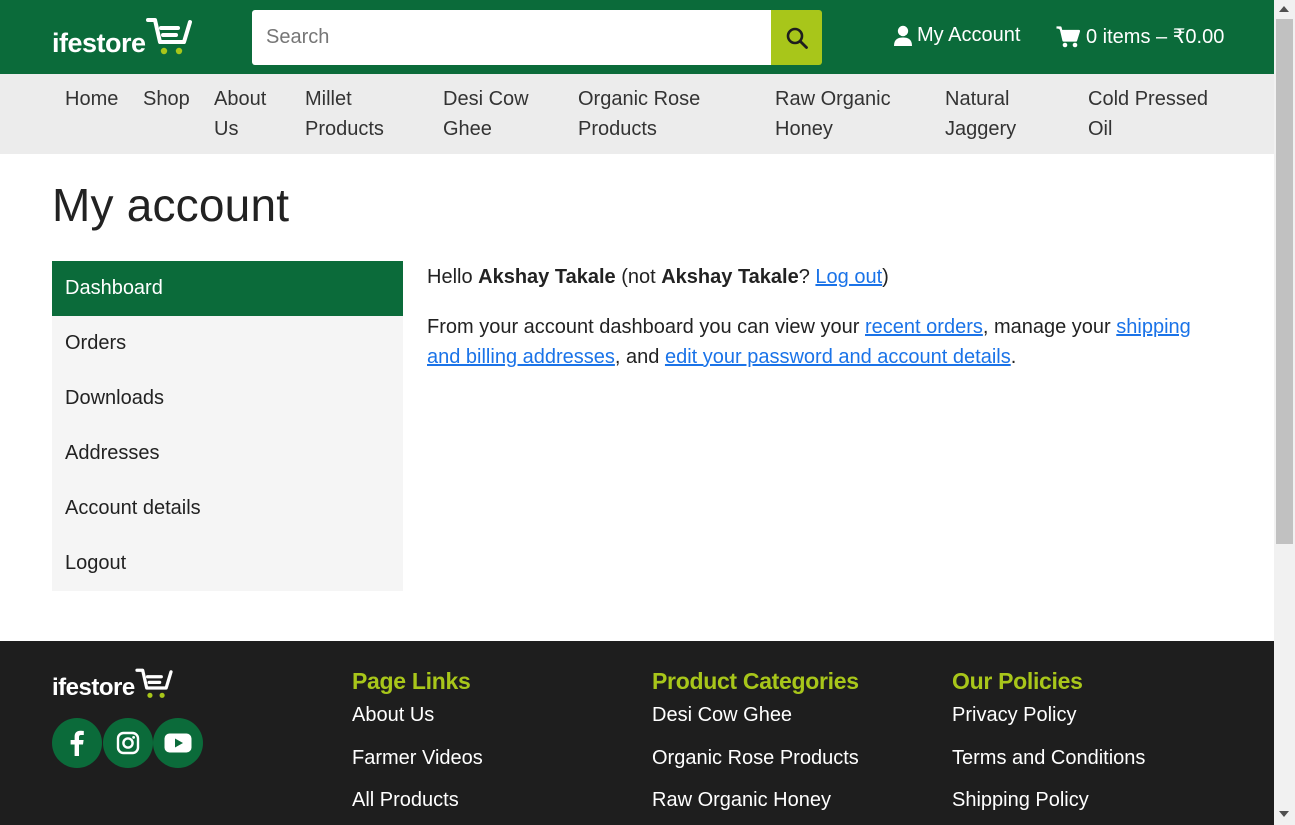 Image resolution: width=1295 pixels, height=825 pixels. I want to click on youtube-link, so click(178, 743).